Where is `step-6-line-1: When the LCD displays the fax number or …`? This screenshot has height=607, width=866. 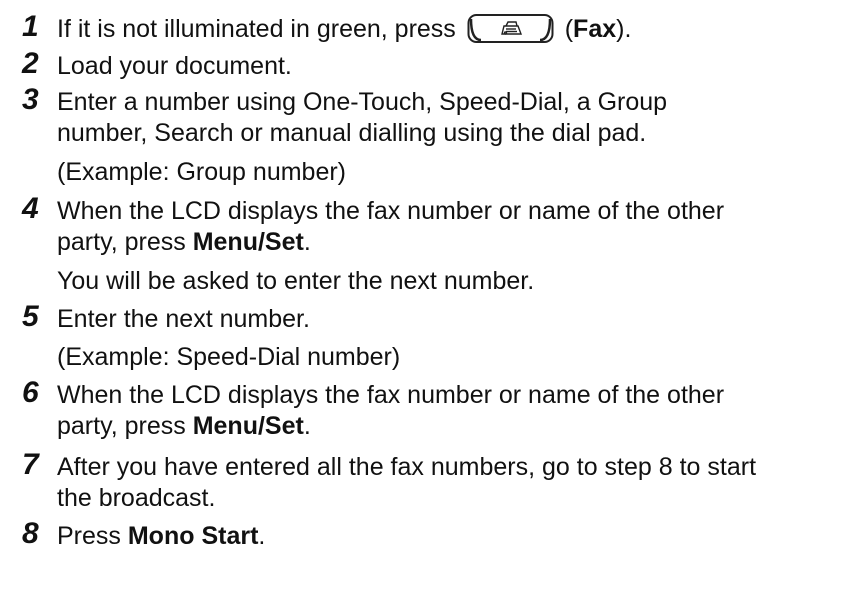 step-6-line-1: When the LCD displays the fax number or … is located at coordinates (391, 395).